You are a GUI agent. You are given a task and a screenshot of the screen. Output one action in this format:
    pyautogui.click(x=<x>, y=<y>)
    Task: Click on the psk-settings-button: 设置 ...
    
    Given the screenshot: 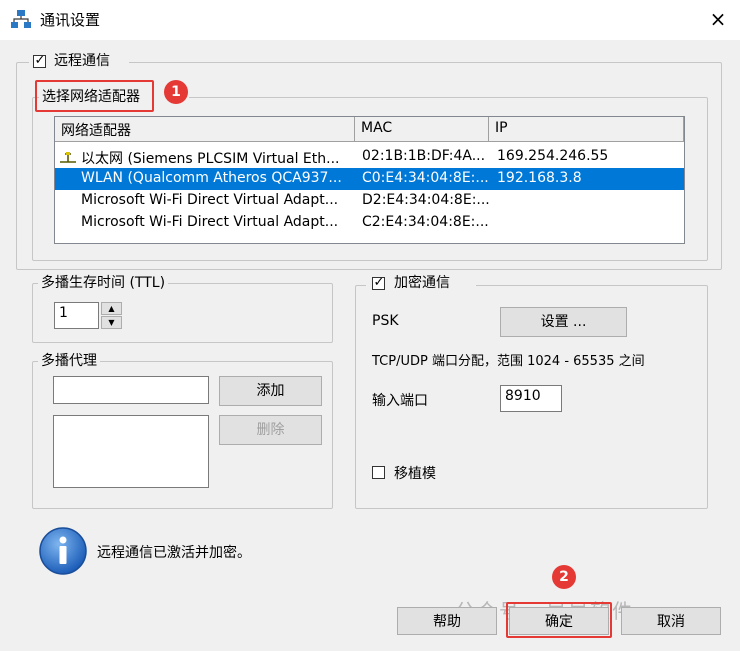 What is the action you would take?
    pyautogui.click(x=563, y=322)
    